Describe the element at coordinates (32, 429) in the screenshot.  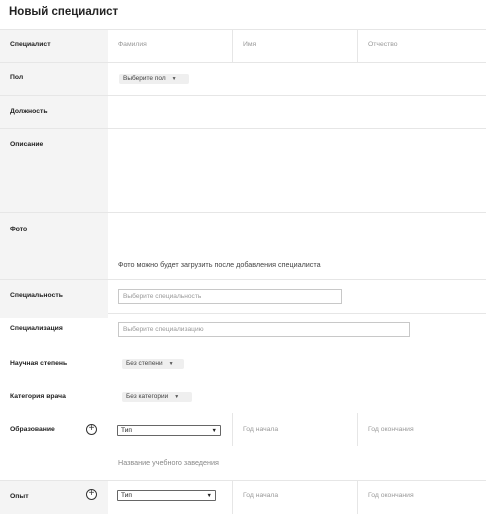
I see `education-label: Образование` at that location.